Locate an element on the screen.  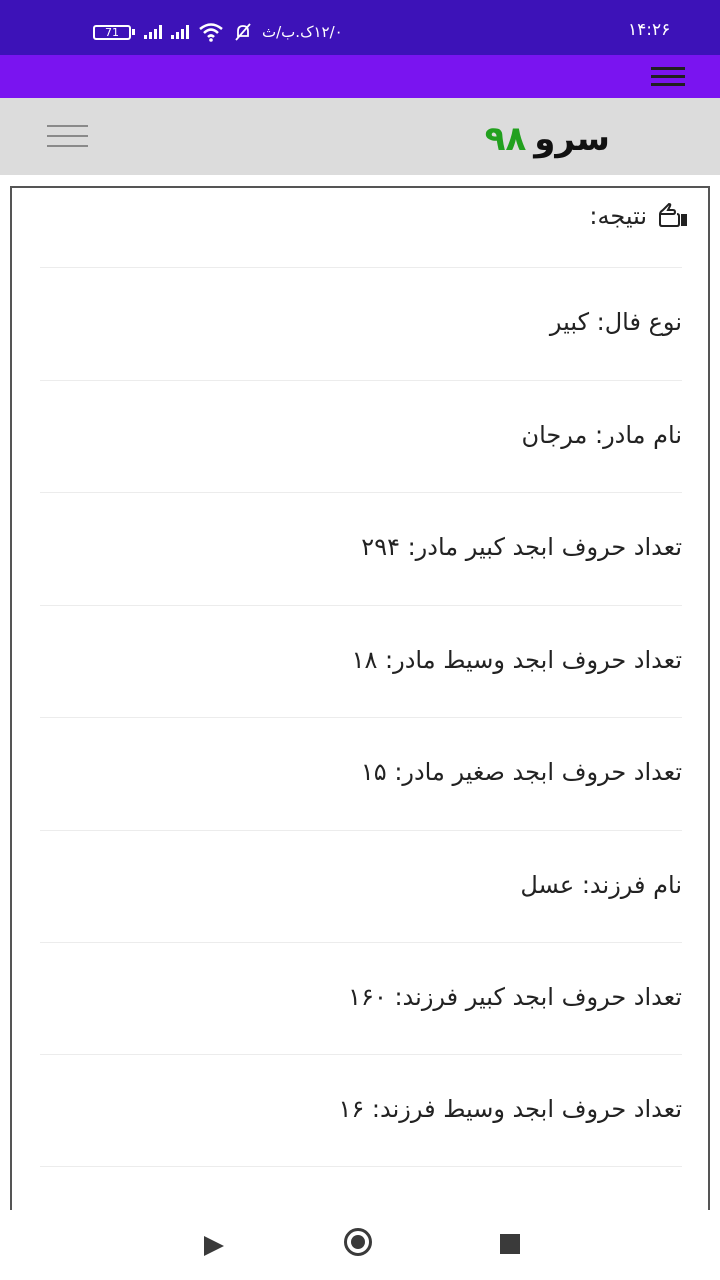
result-row: تعداد حروف ابجد صغیر مادر: ۱۵ is located at coordinates (361, 774).